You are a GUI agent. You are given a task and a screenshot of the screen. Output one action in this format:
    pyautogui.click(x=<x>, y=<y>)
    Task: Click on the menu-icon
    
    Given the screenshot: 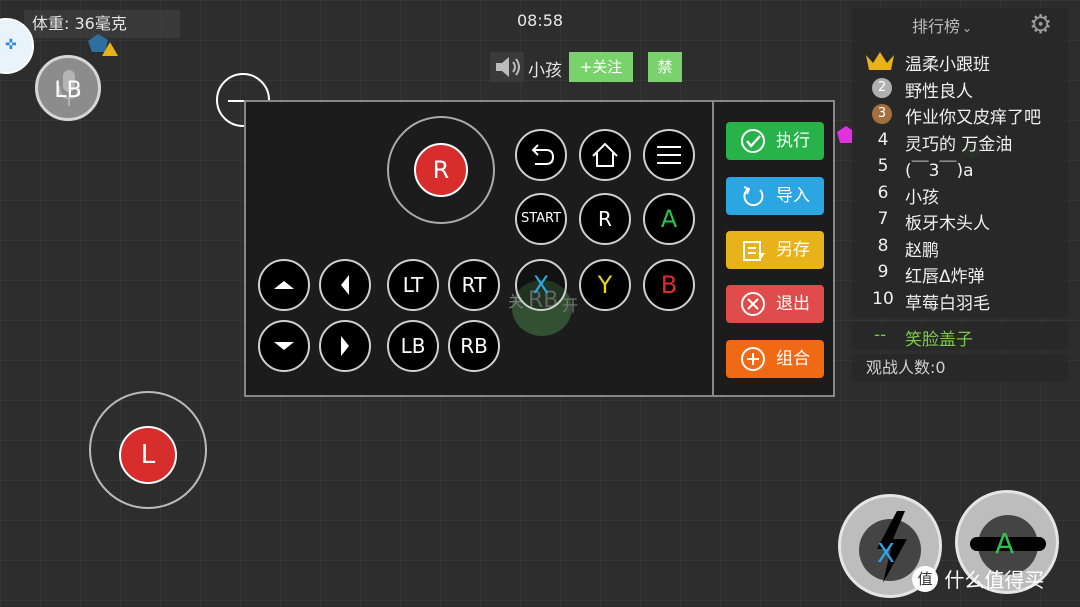 What is the action you would take?
    pyautogui.click(x=669, y=155)
    